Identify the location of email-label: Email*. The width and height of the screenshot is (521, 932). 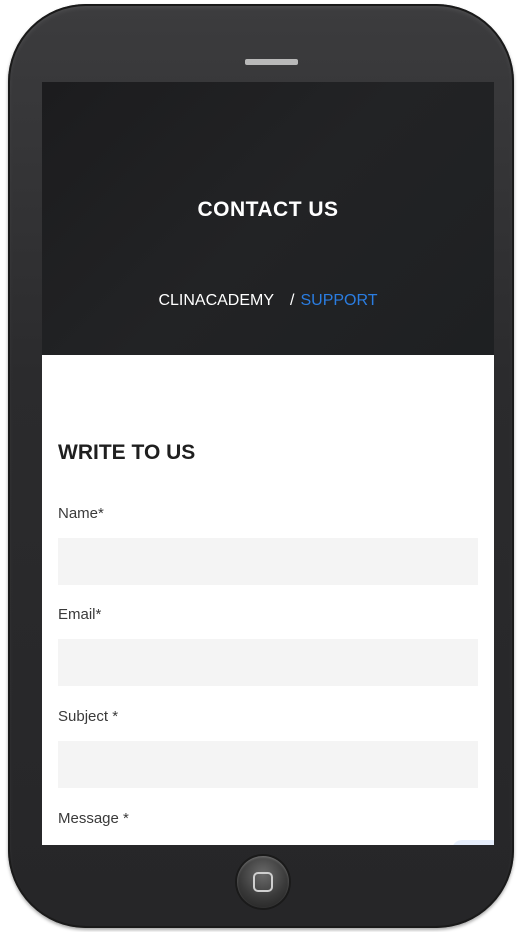
(80, 614).